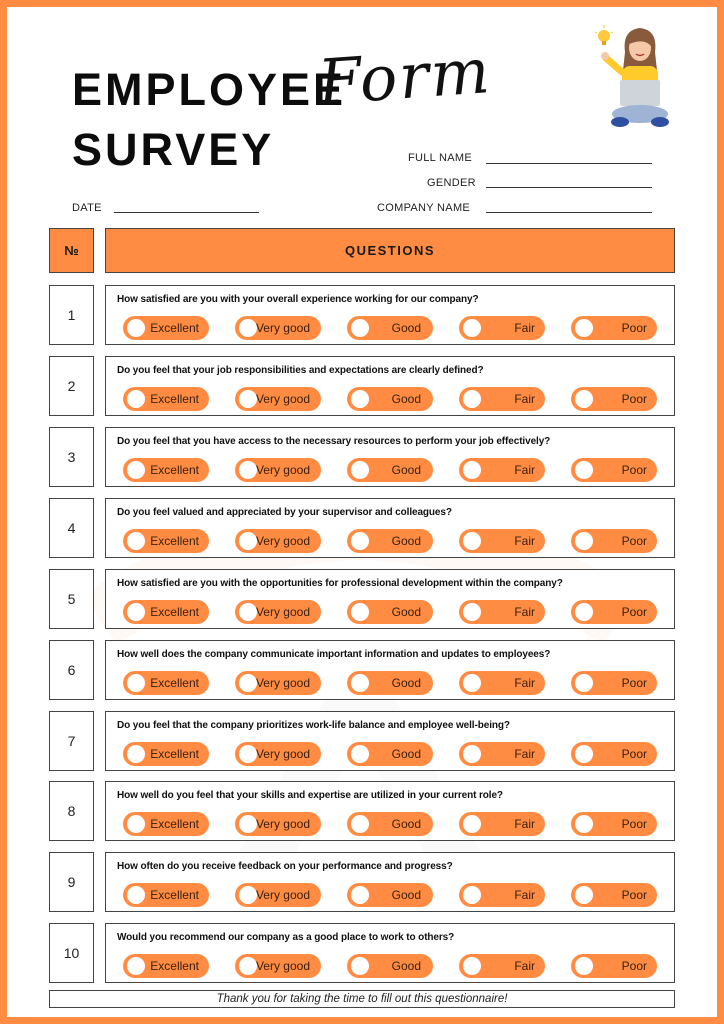 The height and width of the screenshot is (1024, 724). I want to click on gender-input, so click(569, 187).